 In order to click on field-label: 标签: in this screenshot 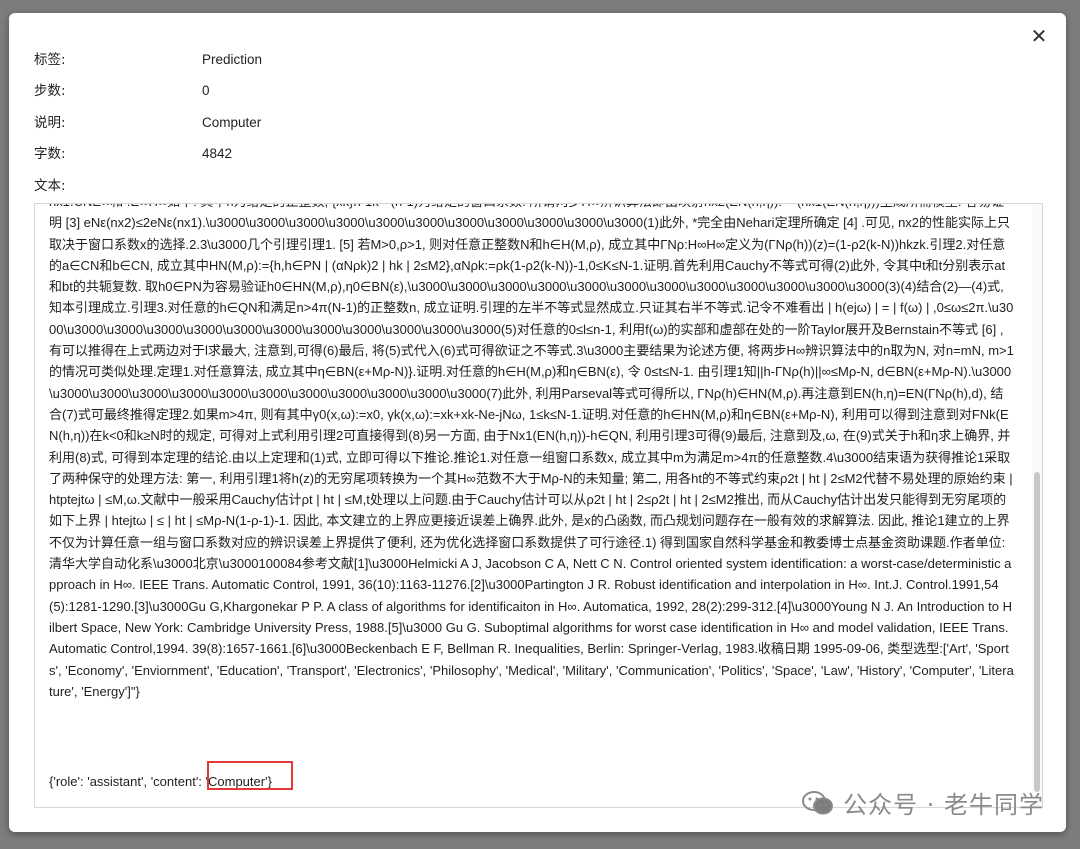, I will do `click(50, 60)`.